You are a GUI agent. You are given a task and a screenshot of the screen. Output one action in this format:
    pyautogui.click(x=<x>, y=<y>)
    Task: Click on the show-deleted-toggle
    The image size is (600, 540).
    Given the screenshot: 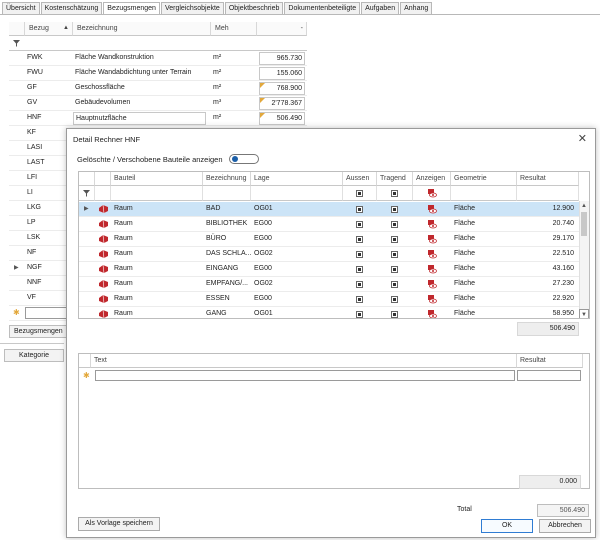 What is the action you would take?
    pyautogui.click(x=244, y=159)
    